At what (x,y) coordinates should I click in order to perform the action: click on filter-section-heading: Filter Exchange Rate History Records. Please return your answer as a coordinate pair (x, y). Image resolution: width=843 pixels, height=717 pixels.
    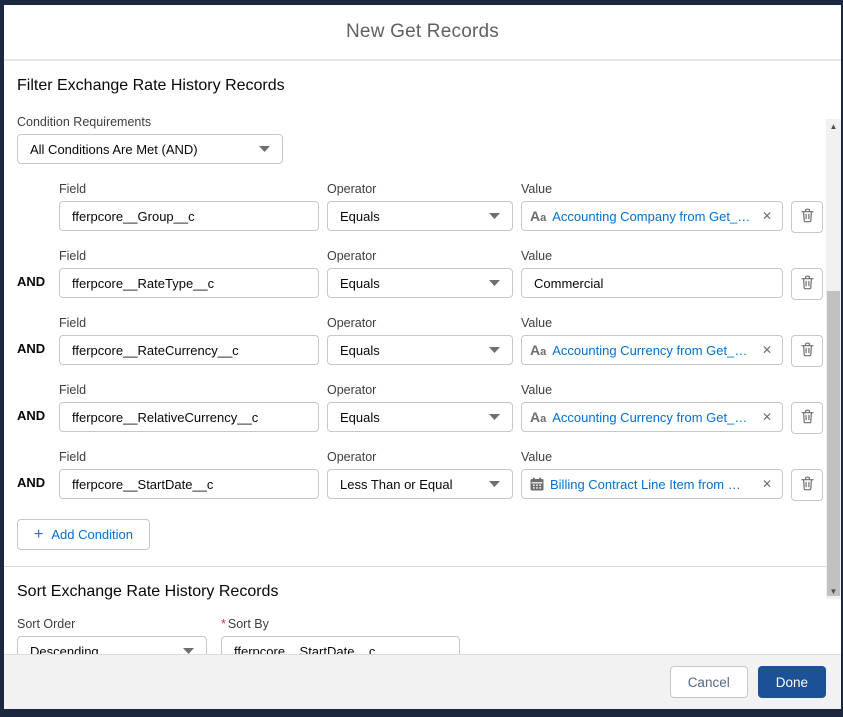
    Looking at the image, I should click on (151, 85).